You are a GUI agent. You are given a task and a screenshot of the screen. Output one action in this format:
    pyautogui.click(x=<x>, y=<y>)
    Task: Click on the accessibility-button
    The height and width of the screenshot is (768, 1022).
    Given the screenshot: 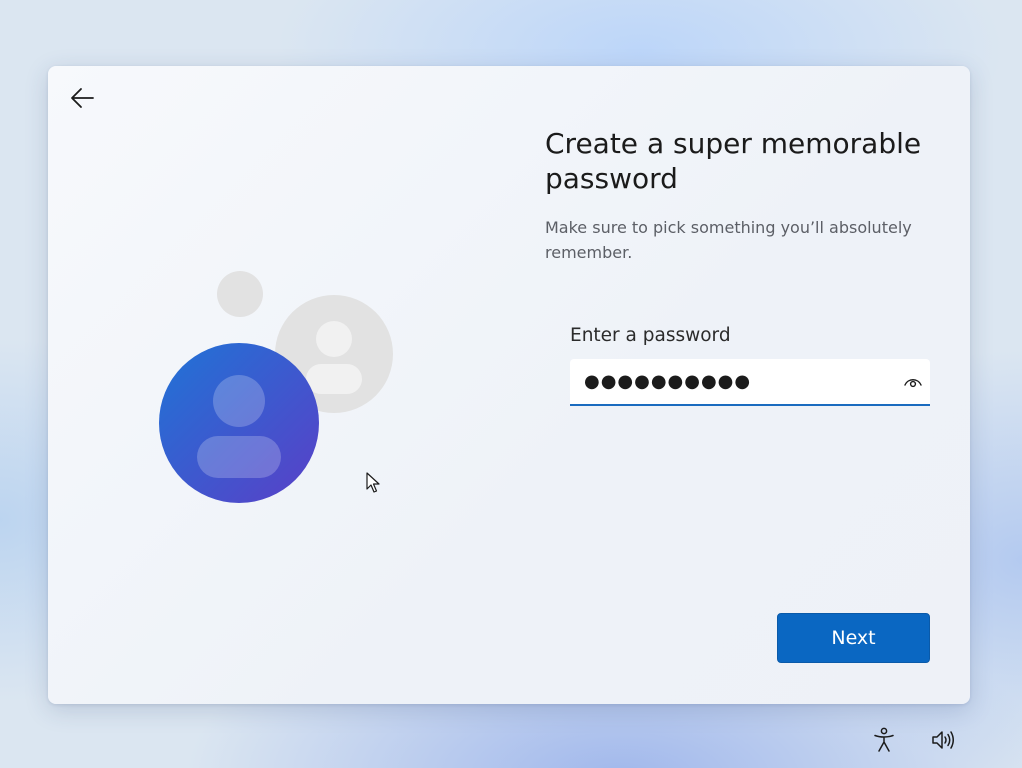 What is the action you would take?
    pyautogui.click(x=884, y=740)
    